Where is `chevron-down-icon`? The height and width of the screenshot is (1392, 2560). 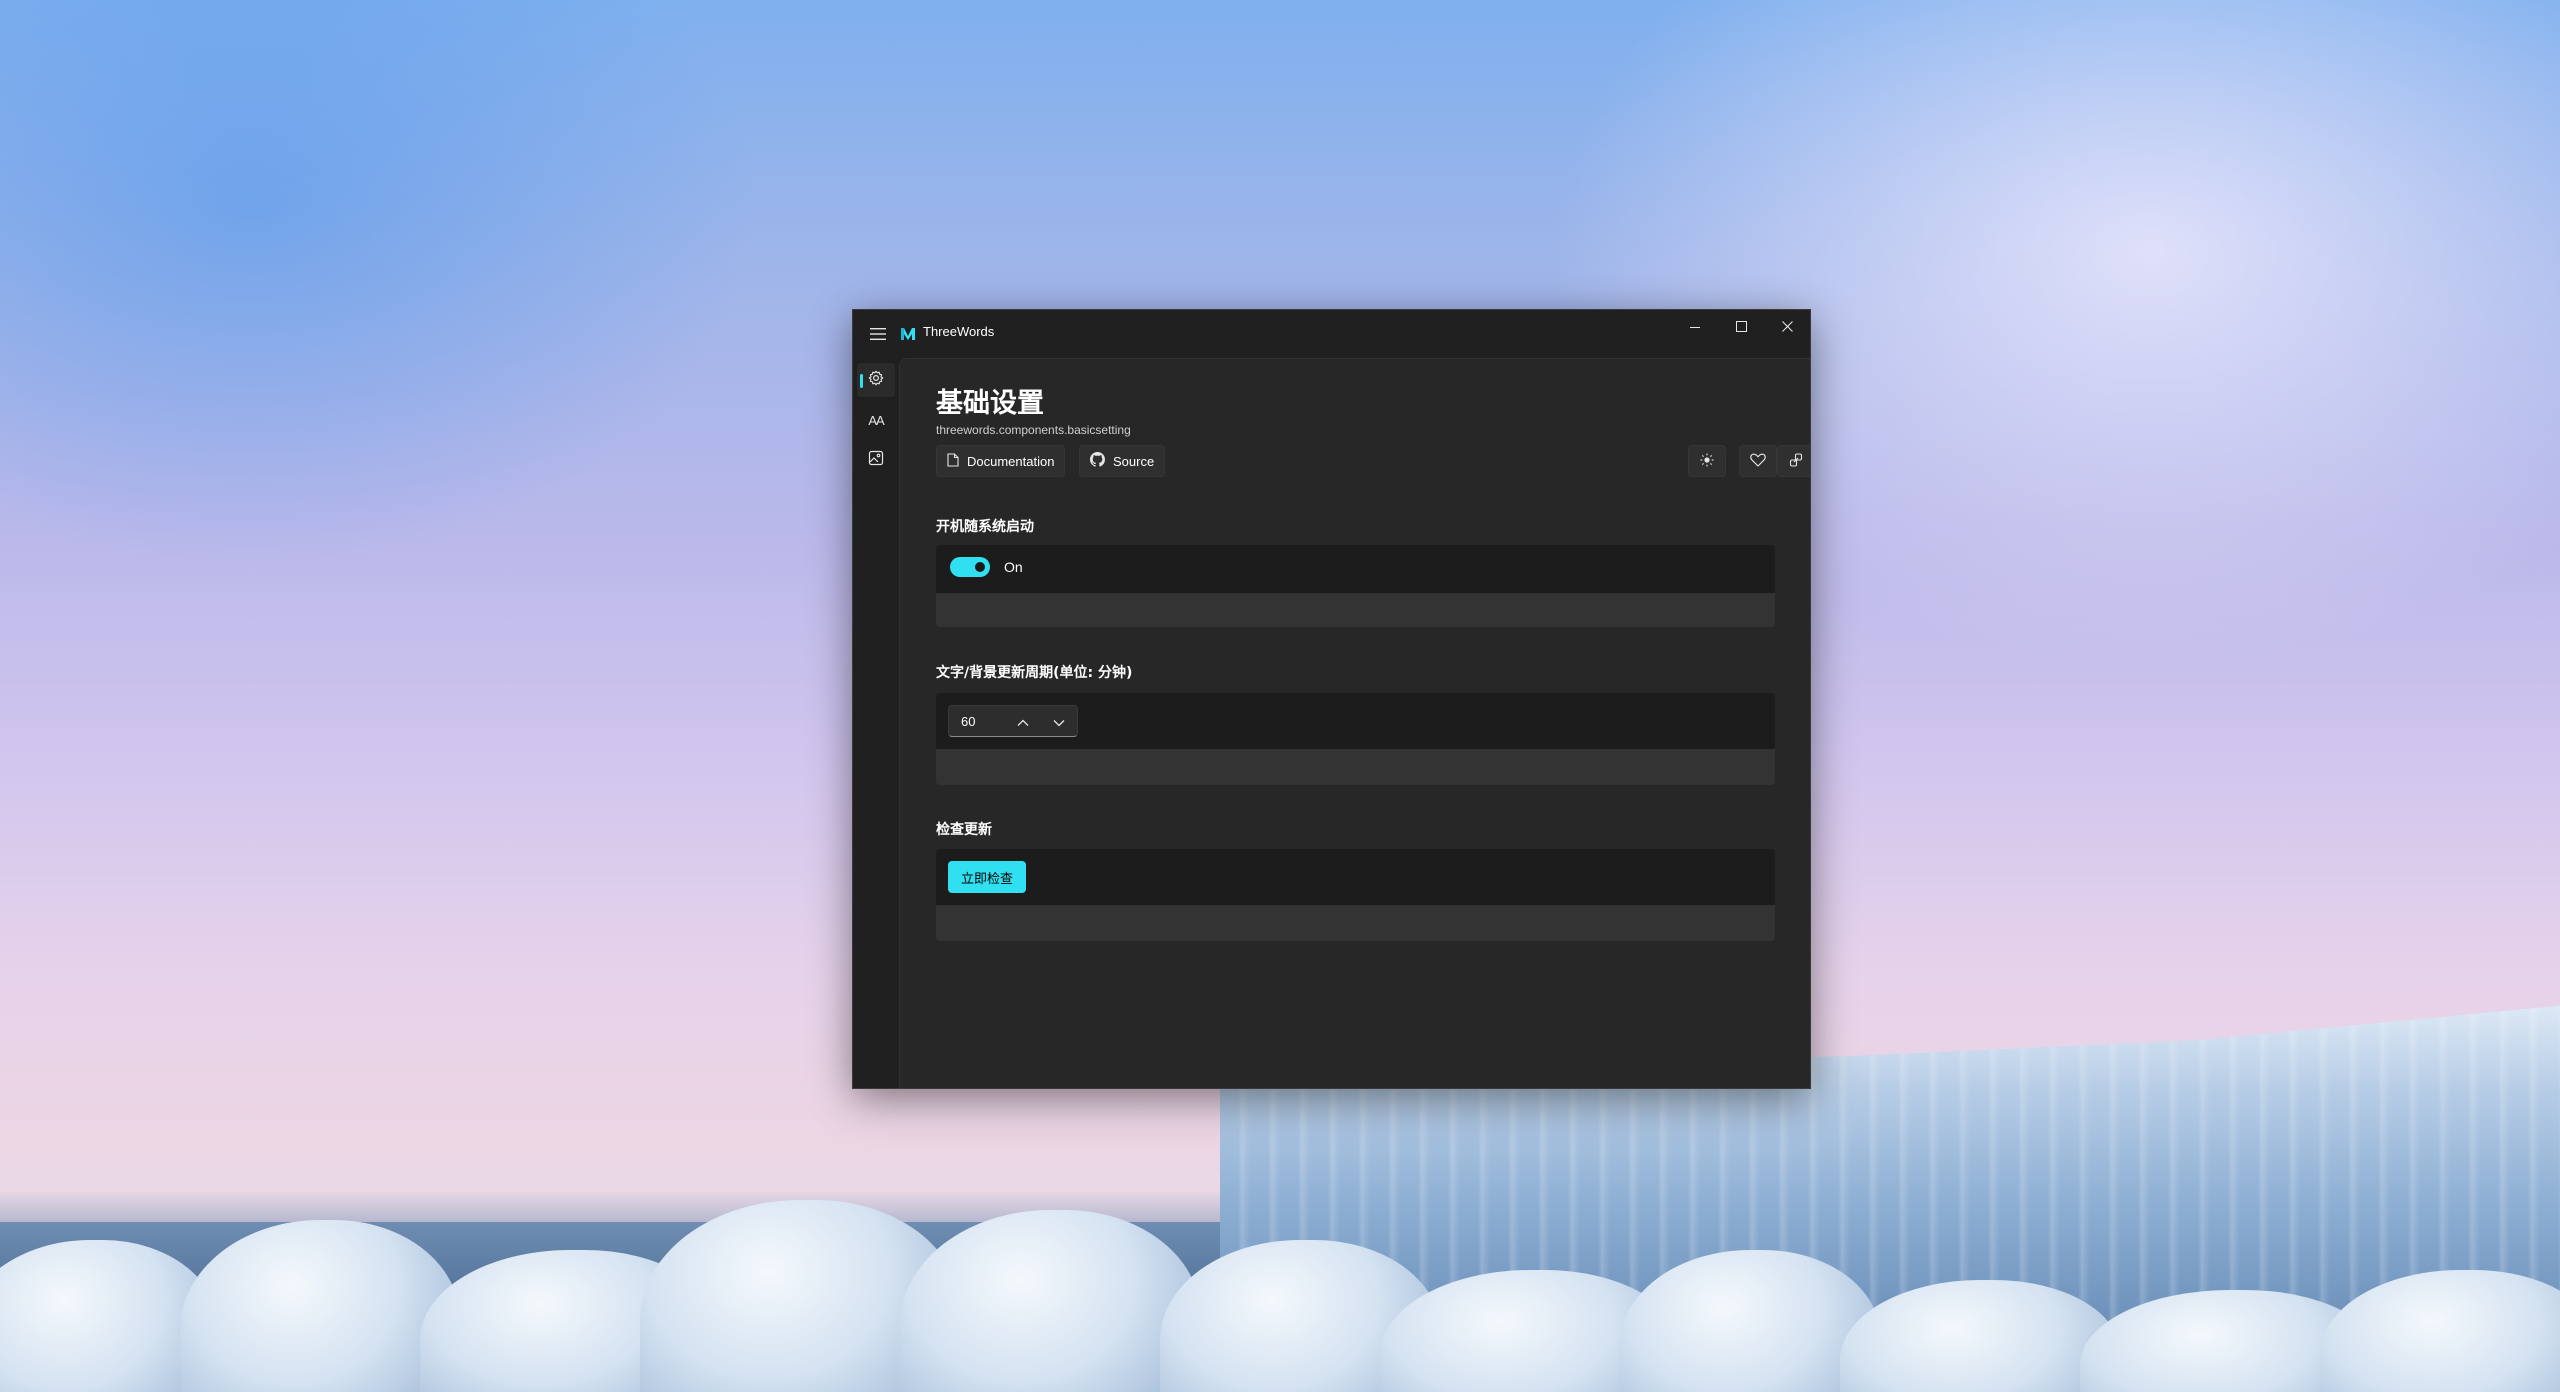 chevron-down-icon is located at coordinates (1059, 721).